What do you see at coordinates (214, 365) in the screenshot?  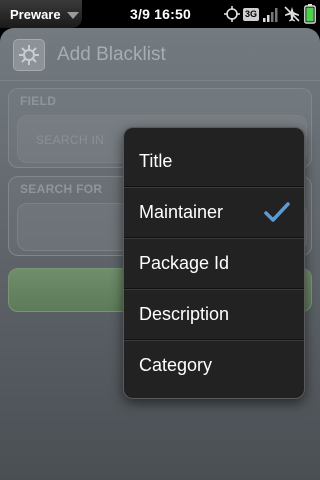 I see `popup-item-category: Category` at bounding box center [214, 365].